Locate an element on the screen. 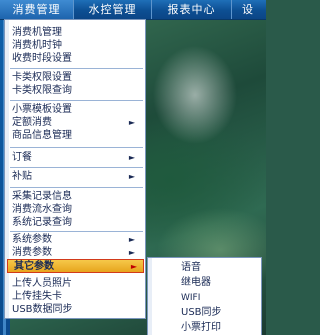 The image size is (320, 335). menu-item-subsidy: 补贴 ► is located at coordinates (77, 176).